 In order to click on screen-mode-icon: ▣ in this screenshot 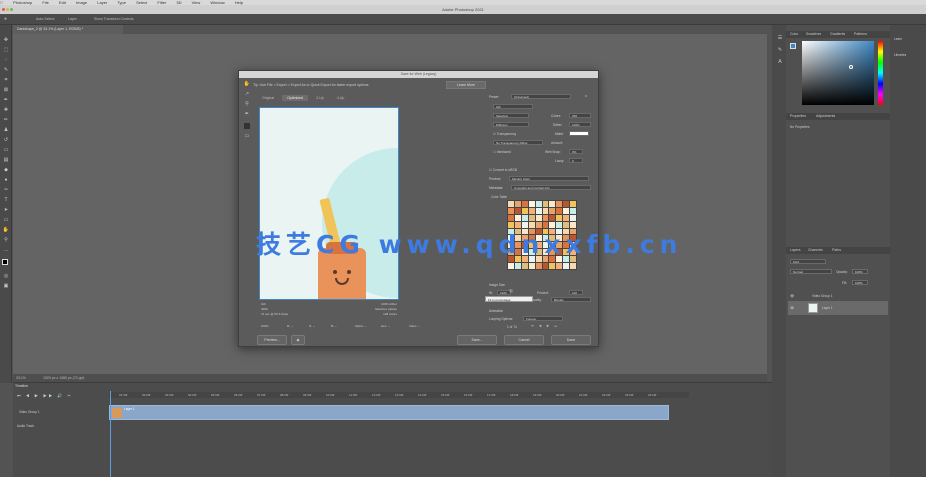, I will do `click(6, 286)`.